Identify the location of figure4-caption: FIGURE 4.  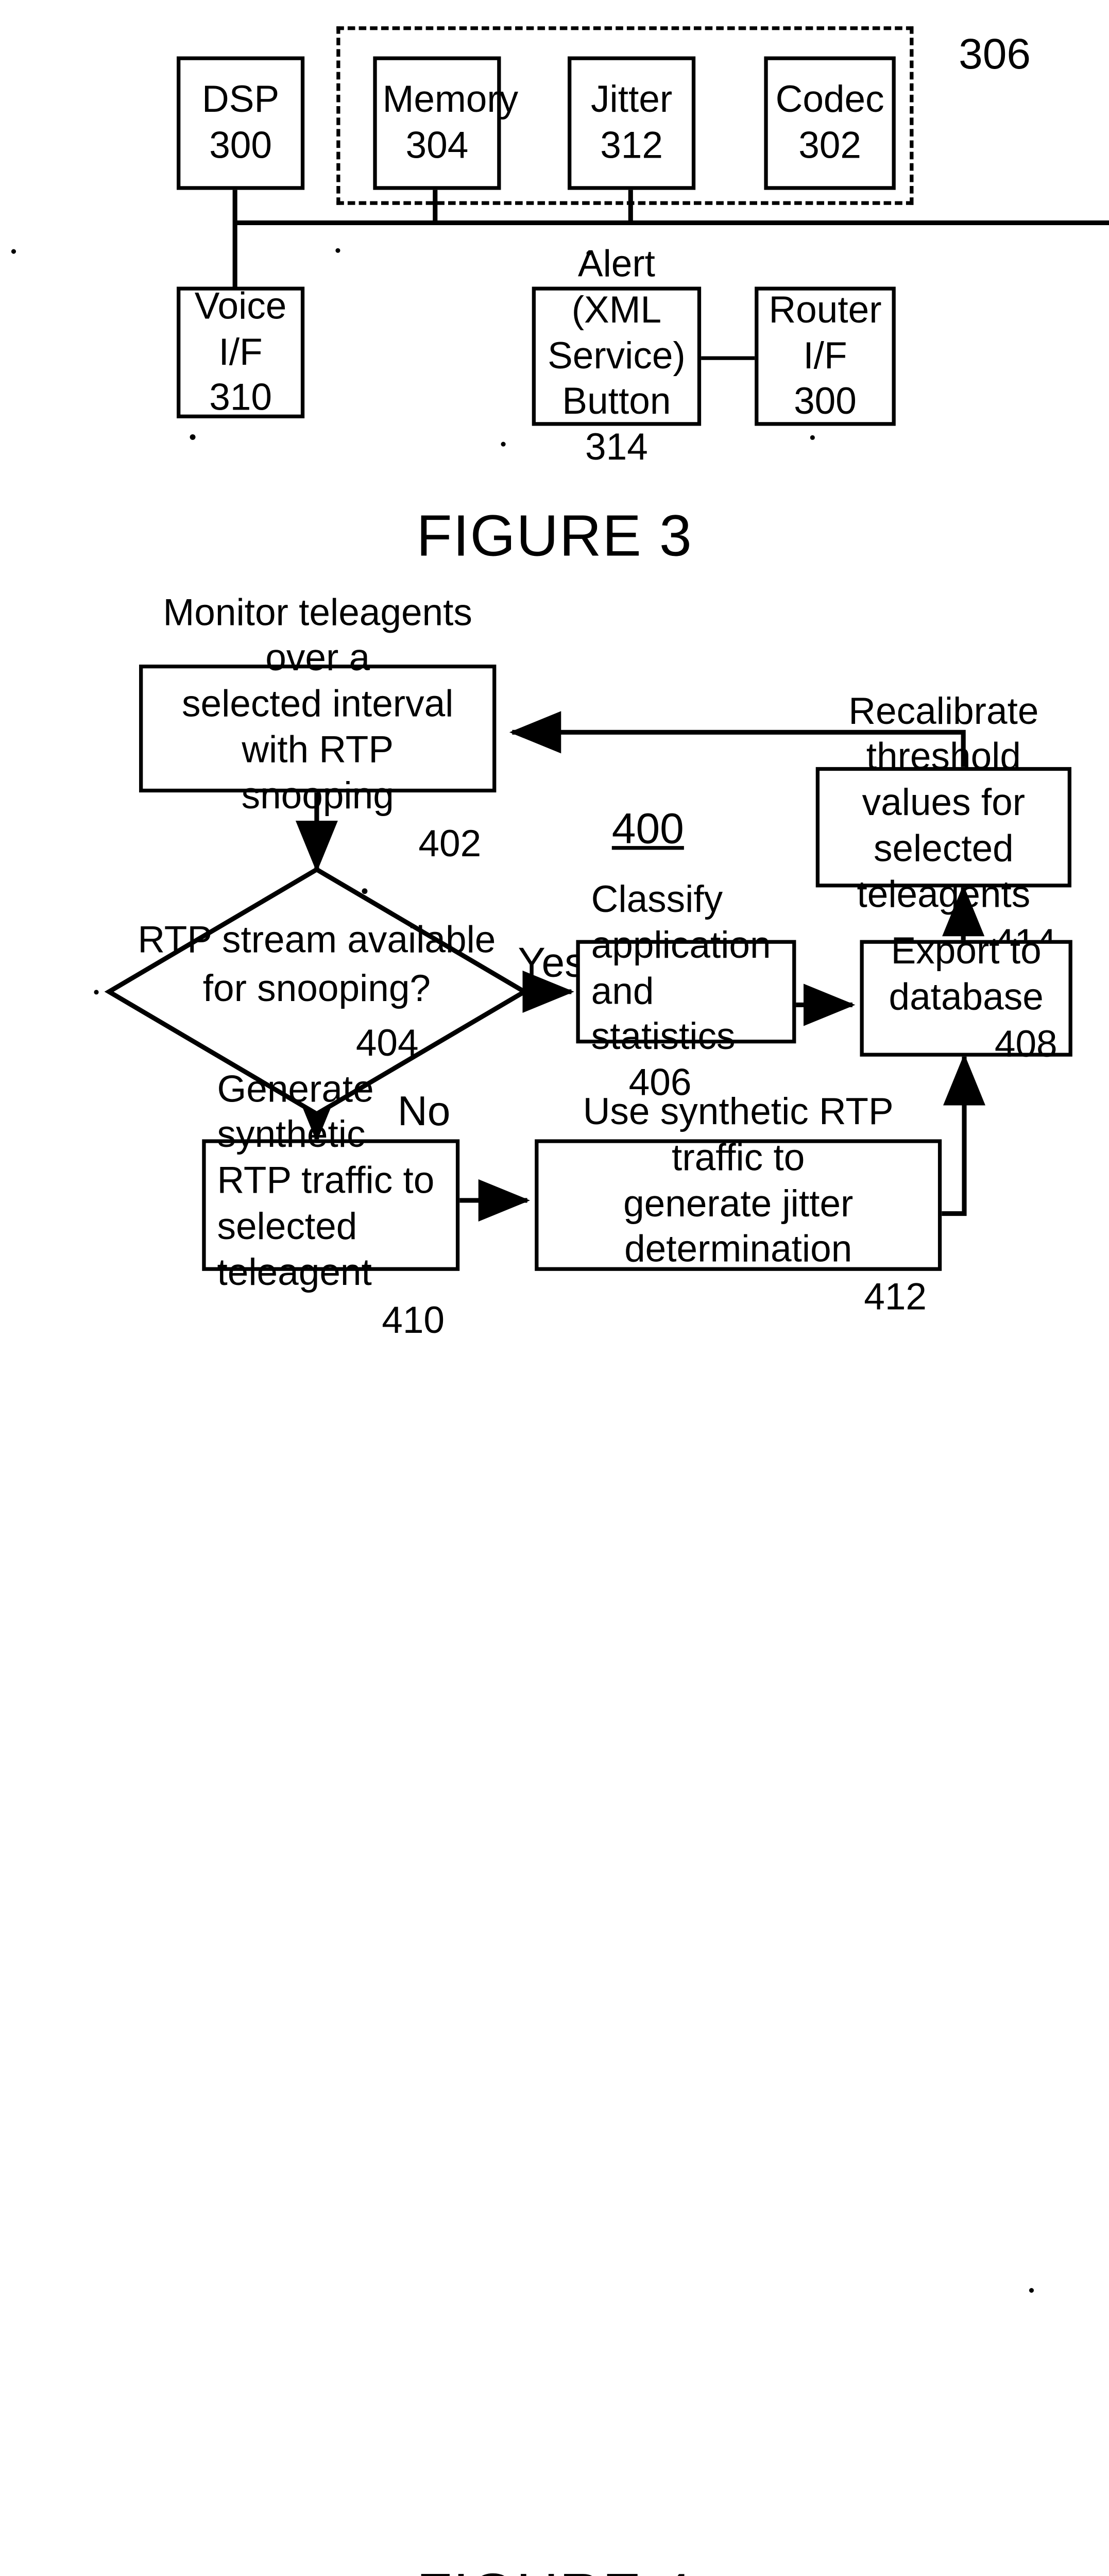
(554, 2569).